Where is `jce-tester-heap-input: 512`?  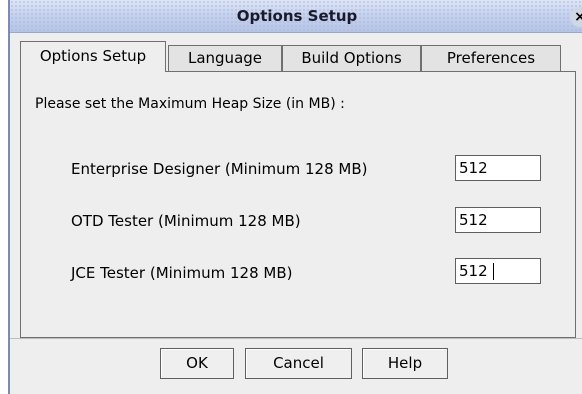
jce-tester-heap-input: 512 is located at coordinates (498, 271).